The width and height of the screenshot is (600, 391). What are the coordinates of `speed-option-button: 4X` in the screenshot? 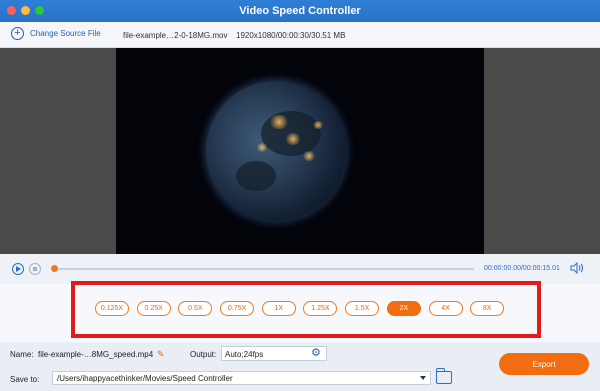 It's located at (445, 308).